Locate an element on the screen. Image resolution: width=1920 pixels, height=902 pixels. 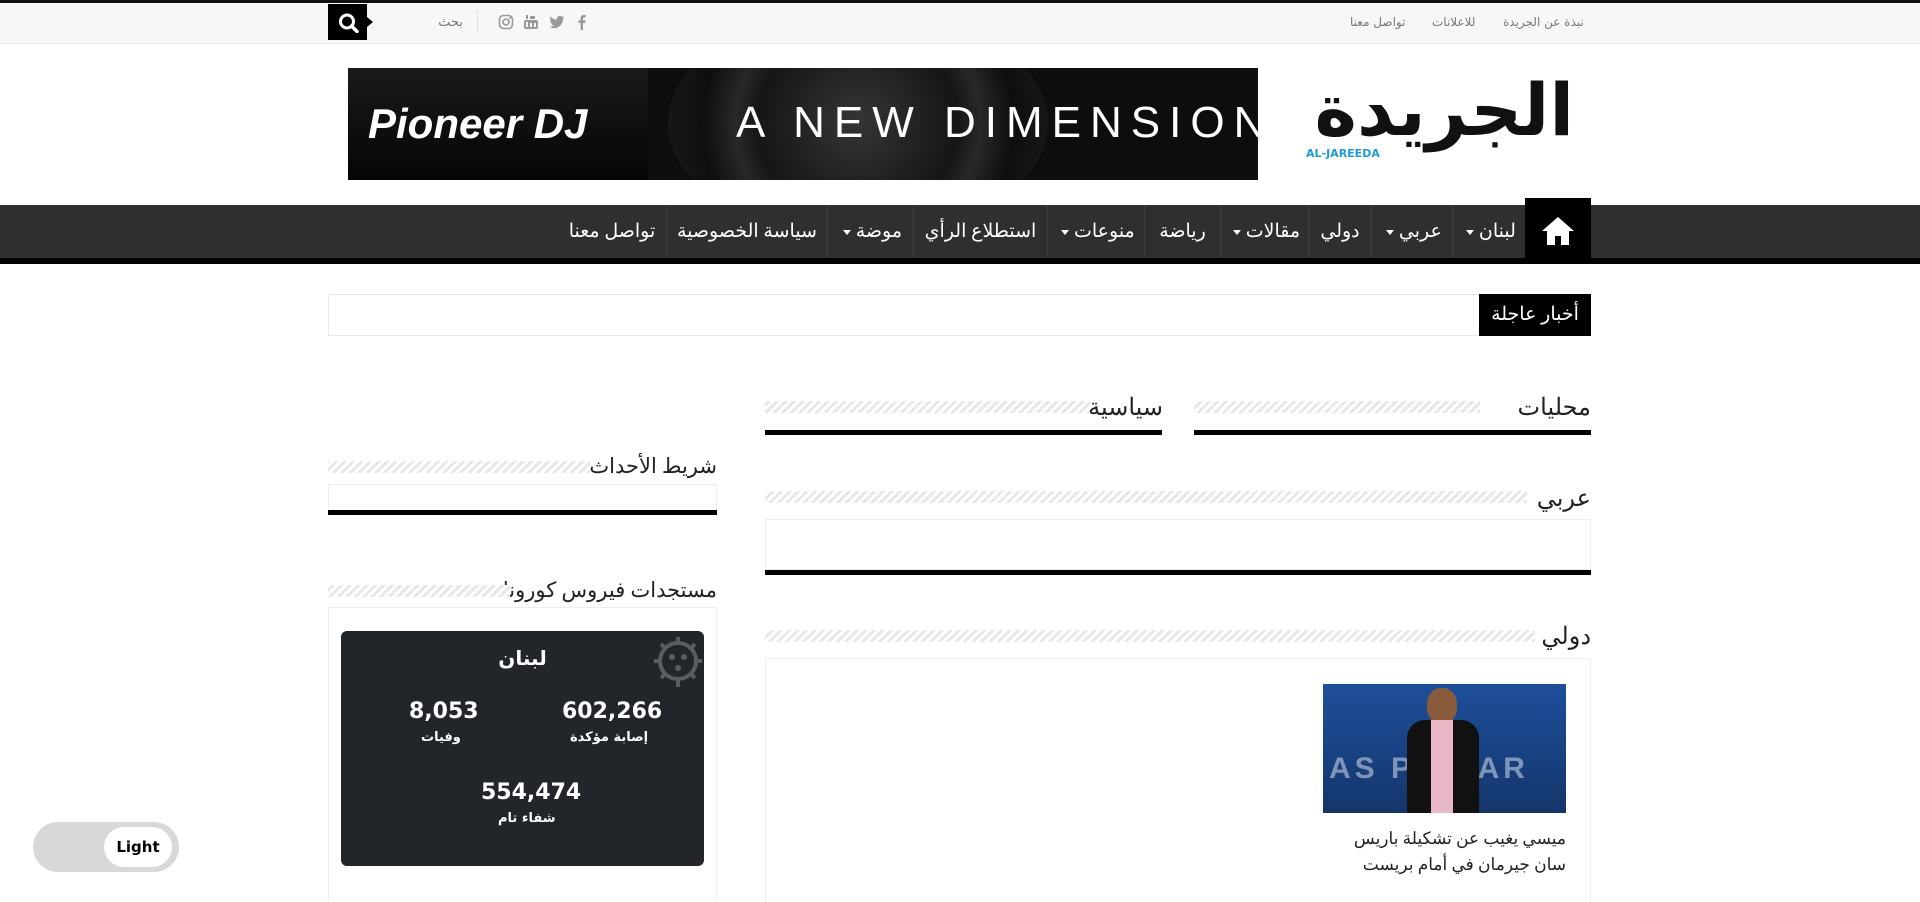
search-icon is located at coordinates (349, 23).